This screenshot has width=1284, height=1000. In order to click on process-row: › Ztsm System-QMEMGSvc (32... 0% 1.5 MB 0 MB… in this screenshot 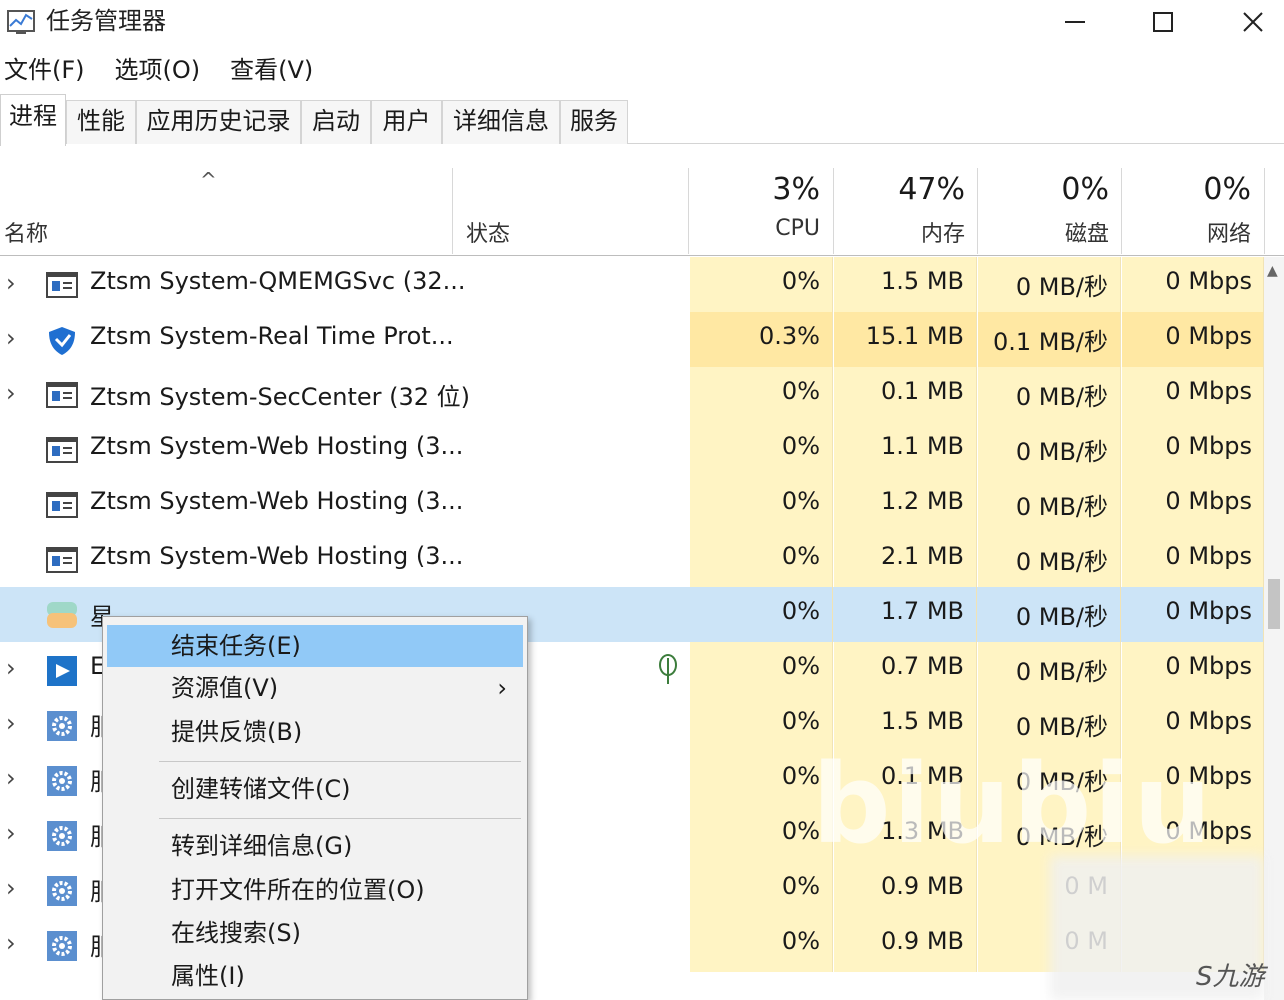, I will do `click(632, 284)`.